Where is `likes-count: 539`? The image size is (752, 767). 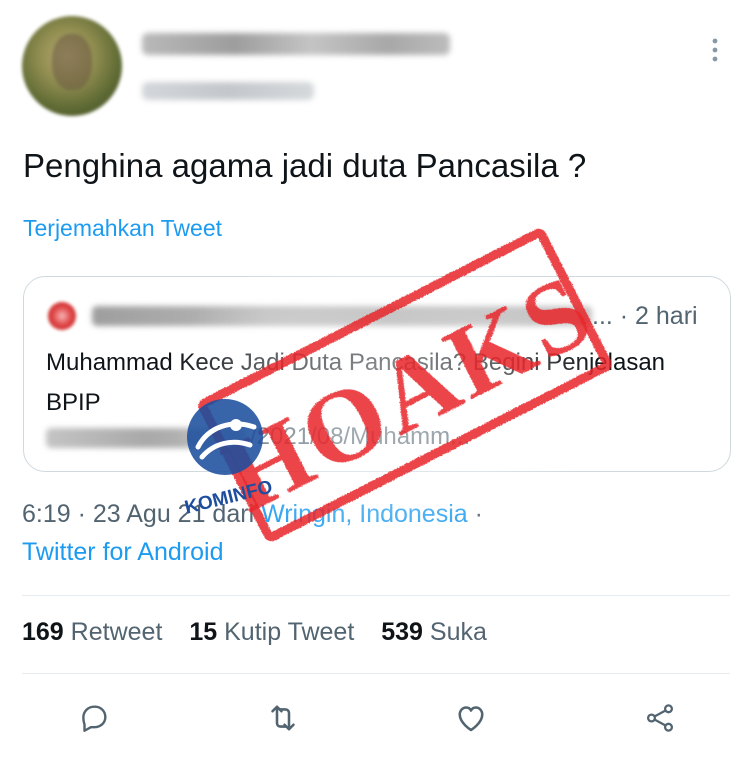 likes-count: 539 is located at coordinates (402, 632).